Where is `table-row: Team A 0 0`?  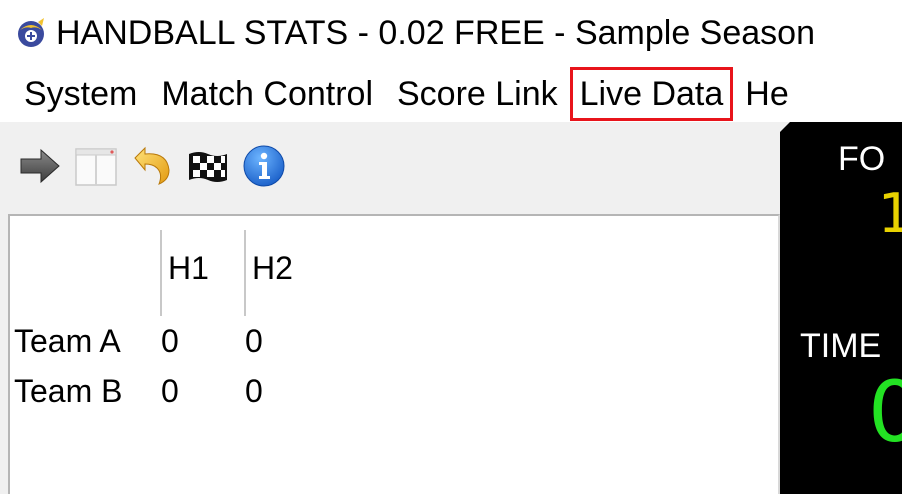
table-row: Team A 0 0 is located at coordinates (163, 341).